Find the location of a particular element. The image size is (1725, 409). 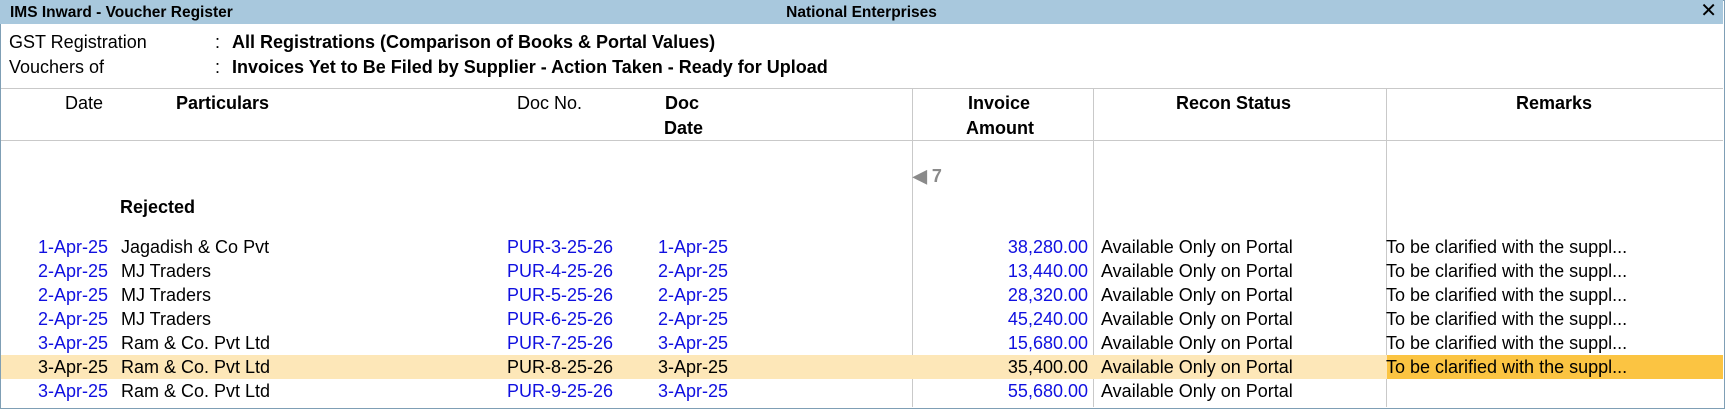

company-name: National Enterprises is located at coordinates (861, 12).